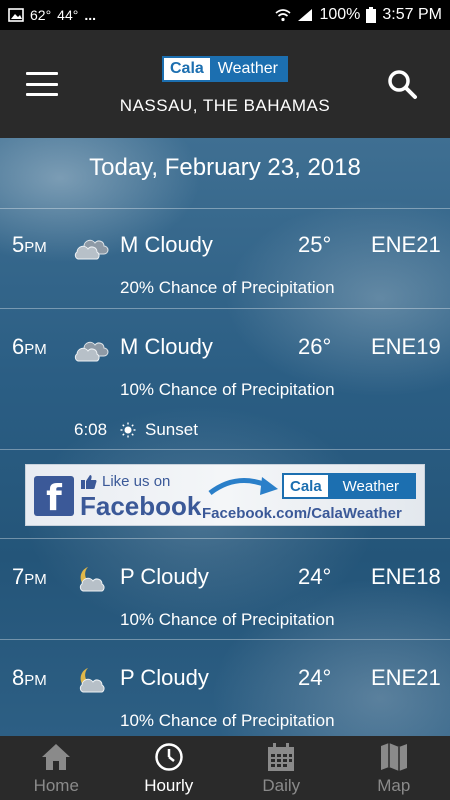  I want to click on nav-map-label: Map, so click(394, 785).